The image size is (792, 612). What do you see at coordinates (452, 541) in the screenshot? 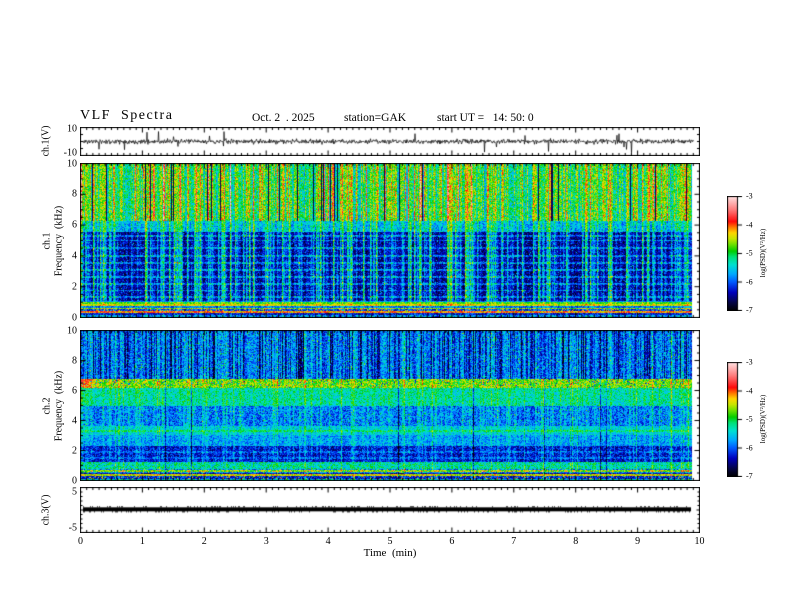
I see `x-tick-label: 6` at bounding box center [452, 541].